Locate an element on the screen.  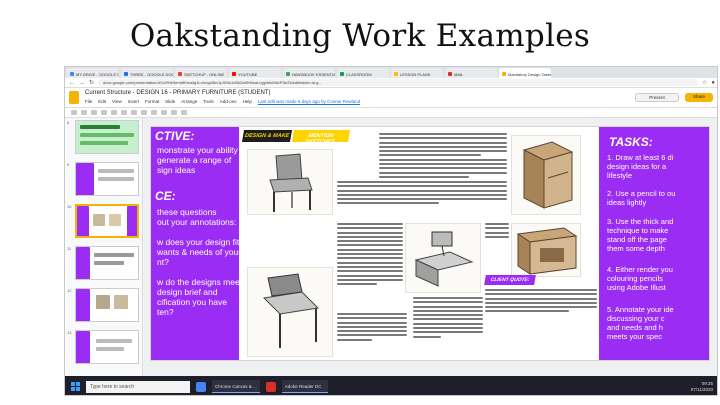
redo-icon is located at coordinates (94, 112).